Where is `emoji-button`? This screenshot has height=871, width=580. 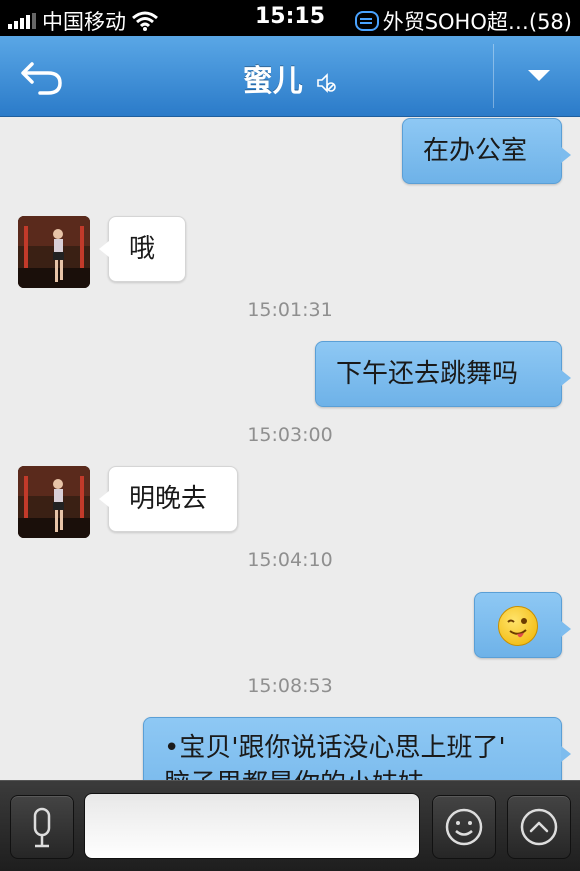
emoji-button is located at coordinates (464, 827).